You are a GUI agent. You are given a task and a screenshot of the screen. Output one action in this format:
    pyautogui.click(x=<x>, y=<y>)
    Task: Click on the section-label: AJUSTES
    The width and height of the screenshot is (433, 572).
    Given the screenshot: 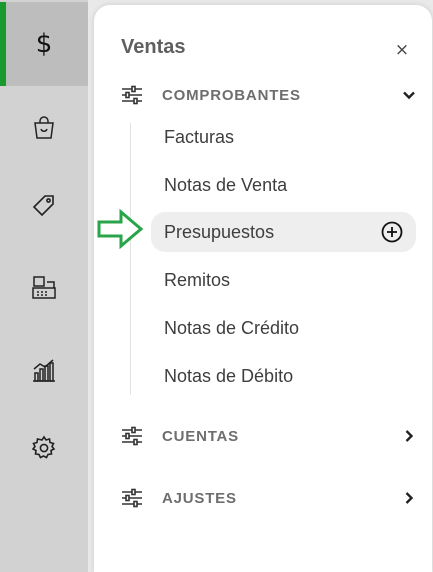 What is the action you would take?
    pyautogui.click(x=199, y=498)
    